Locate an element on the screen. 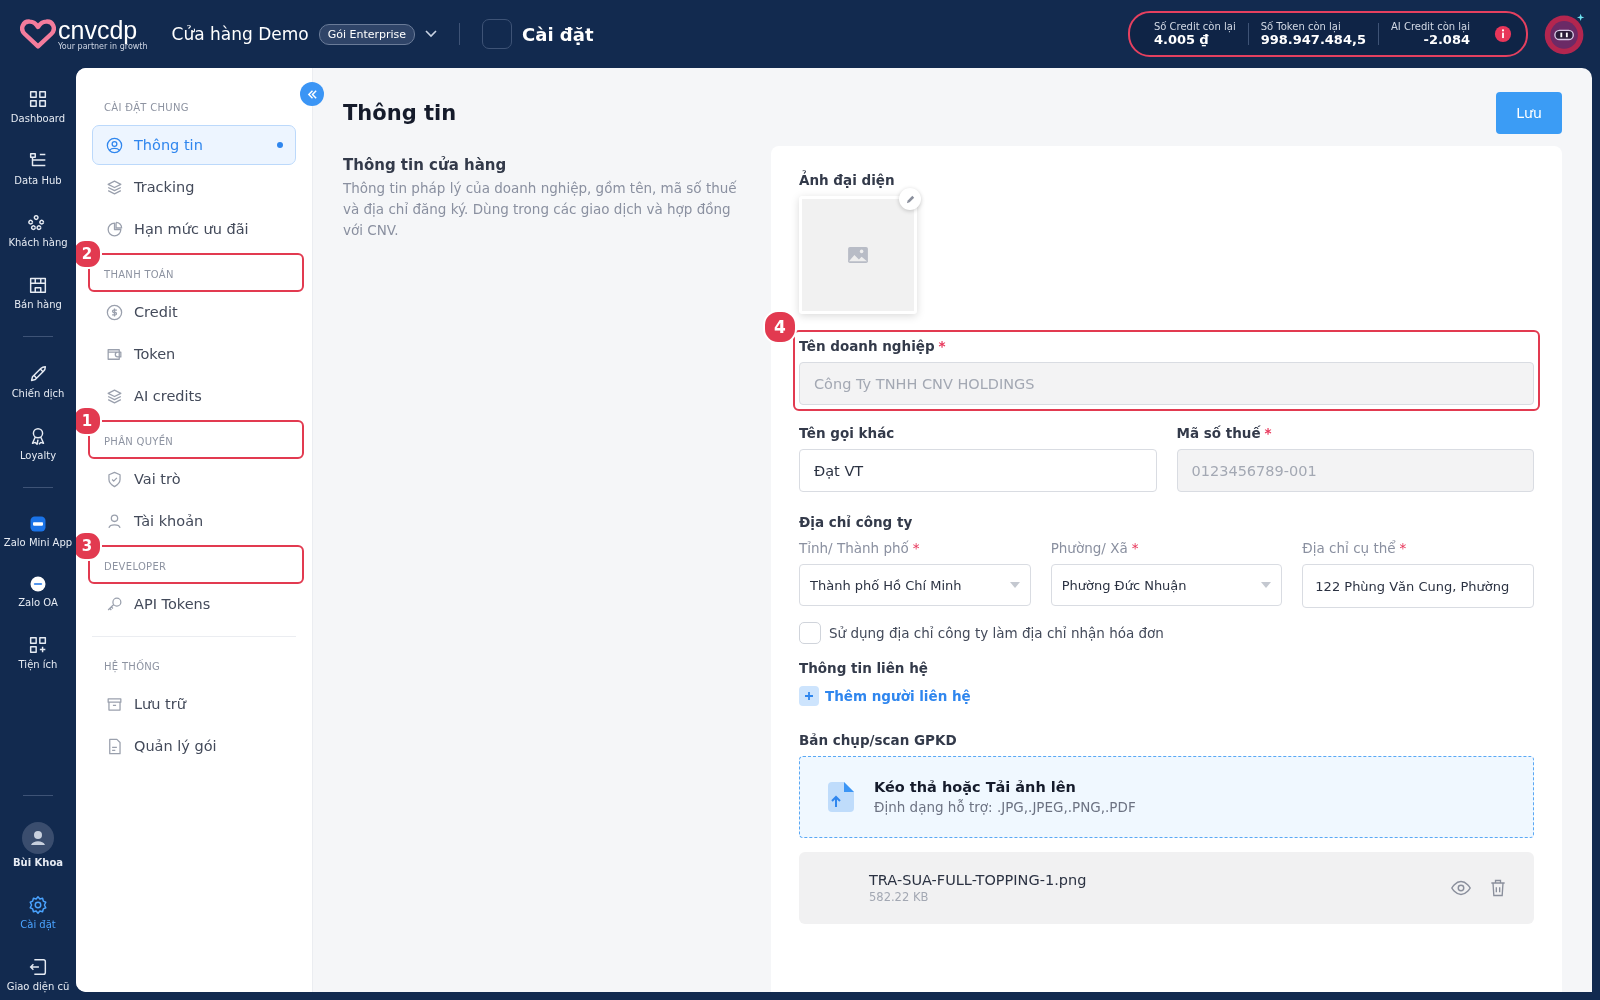 Image resolution: width=1600 pixels, height=1000 pixels. section-description: Thông tin pháp lý của doanh nghiệp, gồm tên, mã số thuế và địa chỉ đăng ký. Dùng trong các giao dịch và hợp đồng với CNV. is located at coordinates (540, 209).